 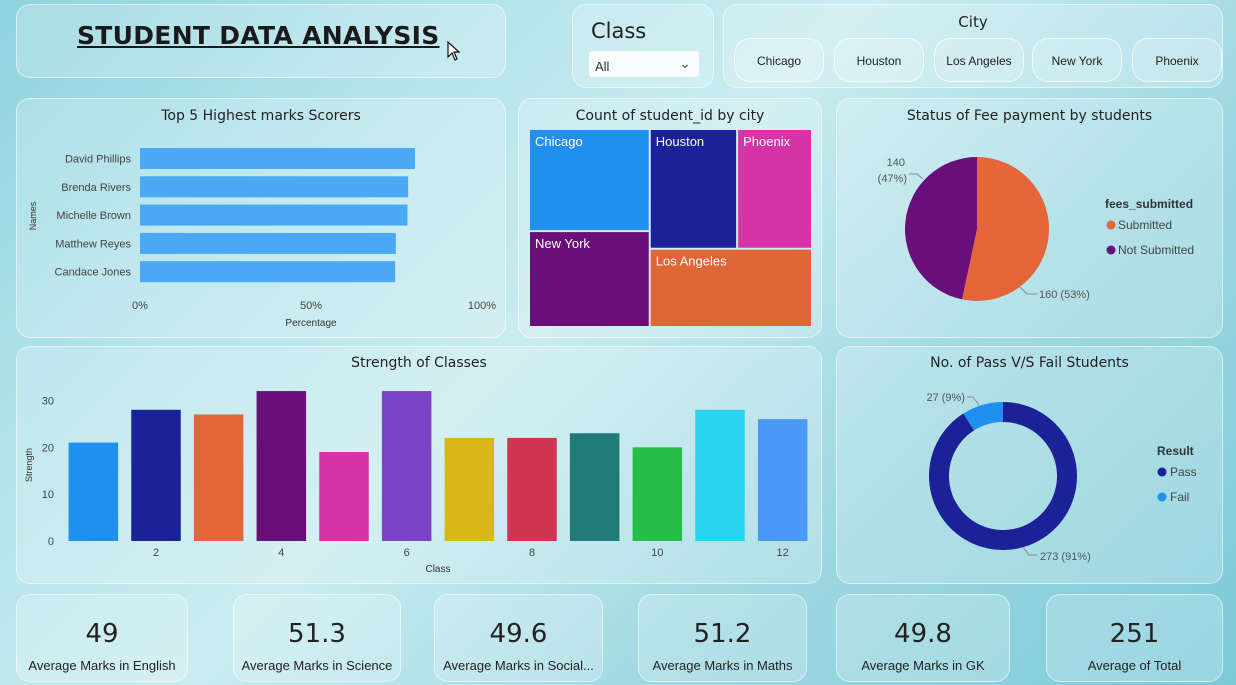 What do you see at coordinates (562, 243) in the screenshot?
I see `treemap-tile-label: New York` at bounding box center [562, 243].